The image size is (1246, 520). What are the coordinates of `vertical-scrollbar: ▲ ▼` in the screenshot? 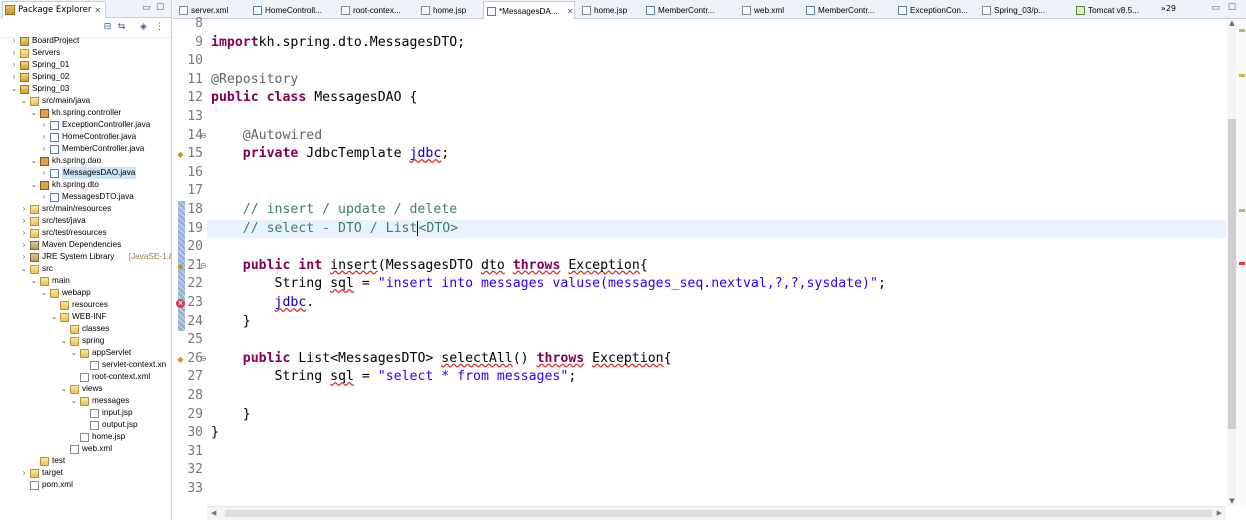 It's located at (1232, 262).